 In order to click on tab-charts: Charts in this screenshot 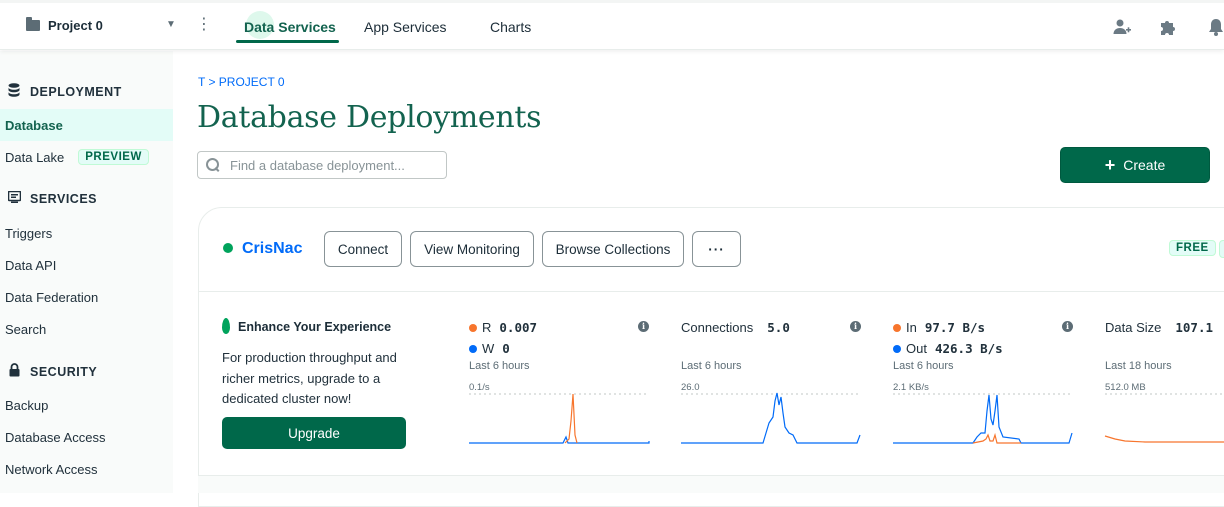, I will do `click(510, 27)`.